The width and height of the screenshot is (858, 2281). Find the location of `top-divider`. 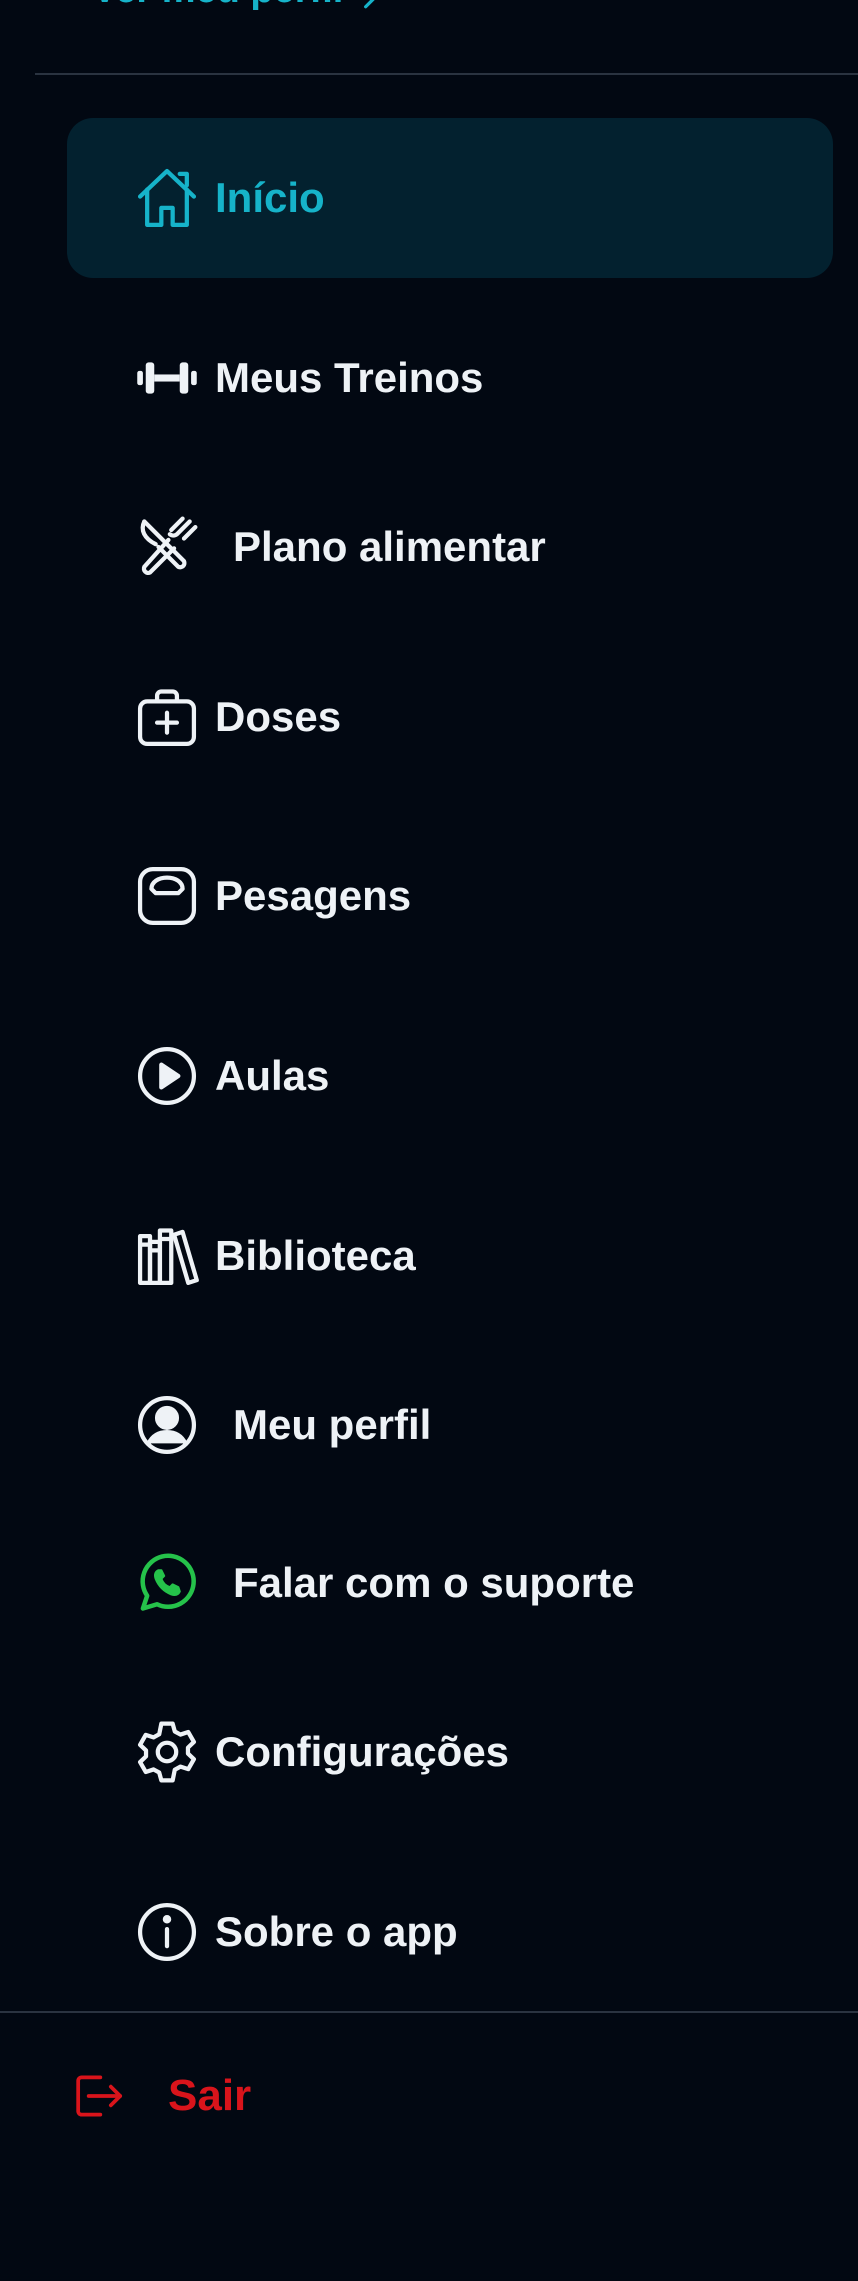

top-divider is located at coordinates (446, 74).